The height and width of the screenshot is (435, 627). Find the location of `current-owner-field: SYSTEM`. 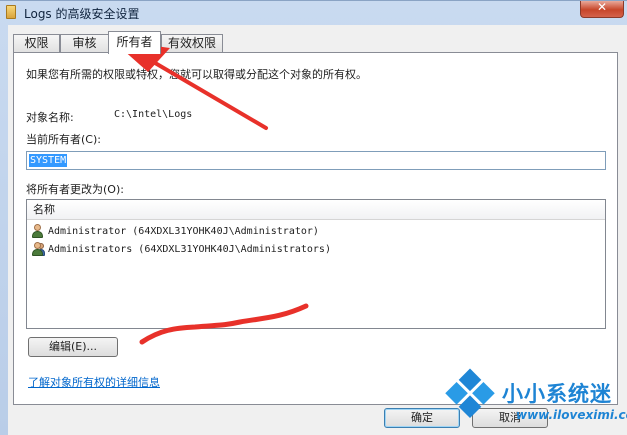

current-owner-field: SYSTEM is located at coordinates (316, 160).